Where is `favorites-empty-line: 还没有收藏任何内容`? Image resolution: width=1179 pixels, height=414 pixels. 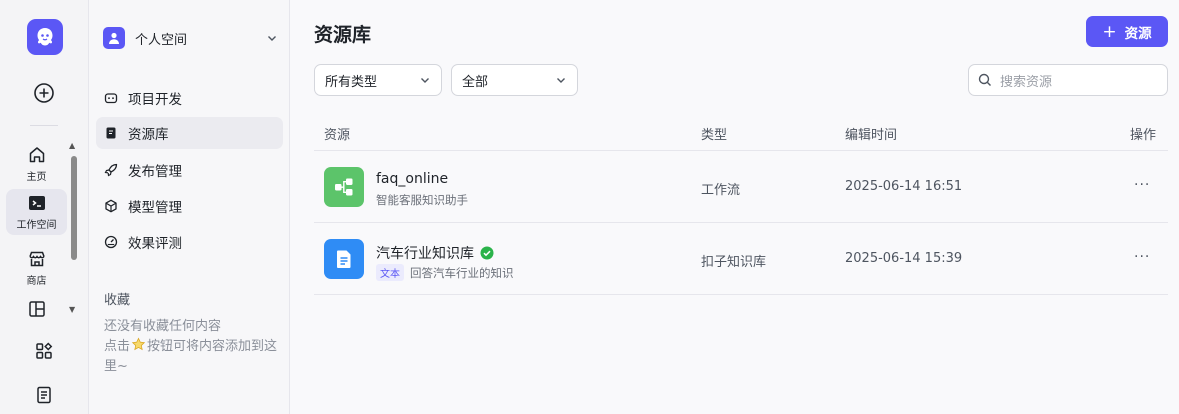 favorites-empty-line: 还没有收藏任何内容 is located at coordinates (163, 326).